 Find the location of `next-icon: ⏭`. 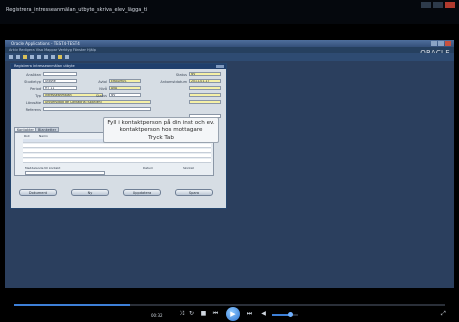

next-icon: ⏭ is located at coordinates (249, 314).